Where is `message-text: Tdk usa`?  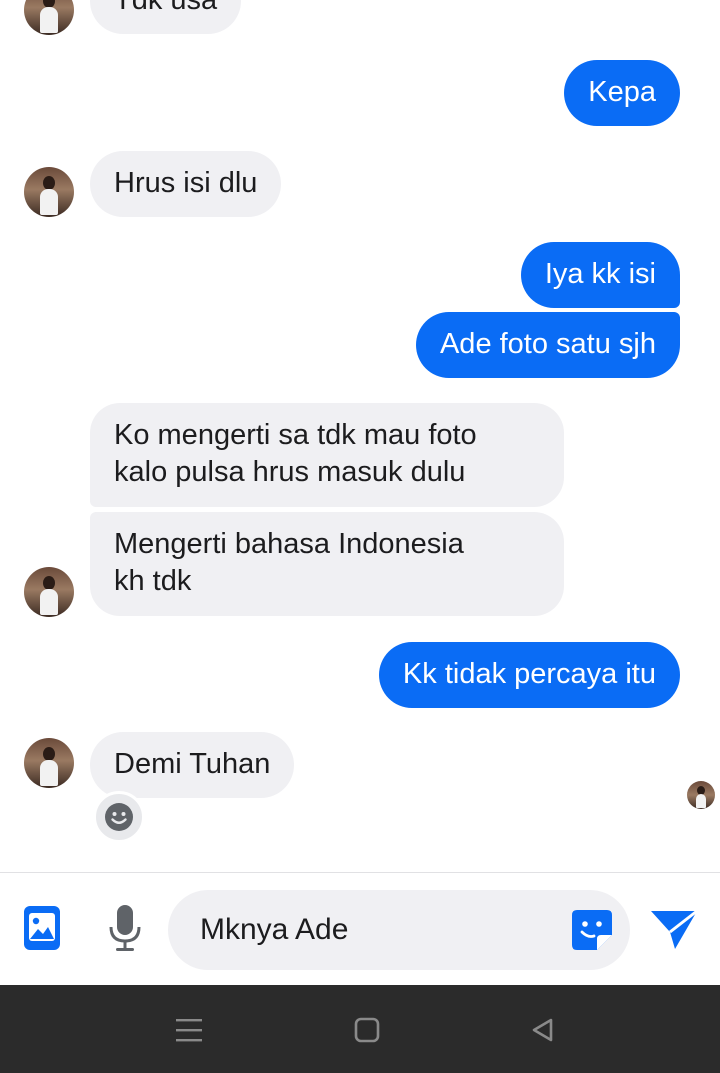
message-text: Tdk usa is located at coordinates (166, 8).